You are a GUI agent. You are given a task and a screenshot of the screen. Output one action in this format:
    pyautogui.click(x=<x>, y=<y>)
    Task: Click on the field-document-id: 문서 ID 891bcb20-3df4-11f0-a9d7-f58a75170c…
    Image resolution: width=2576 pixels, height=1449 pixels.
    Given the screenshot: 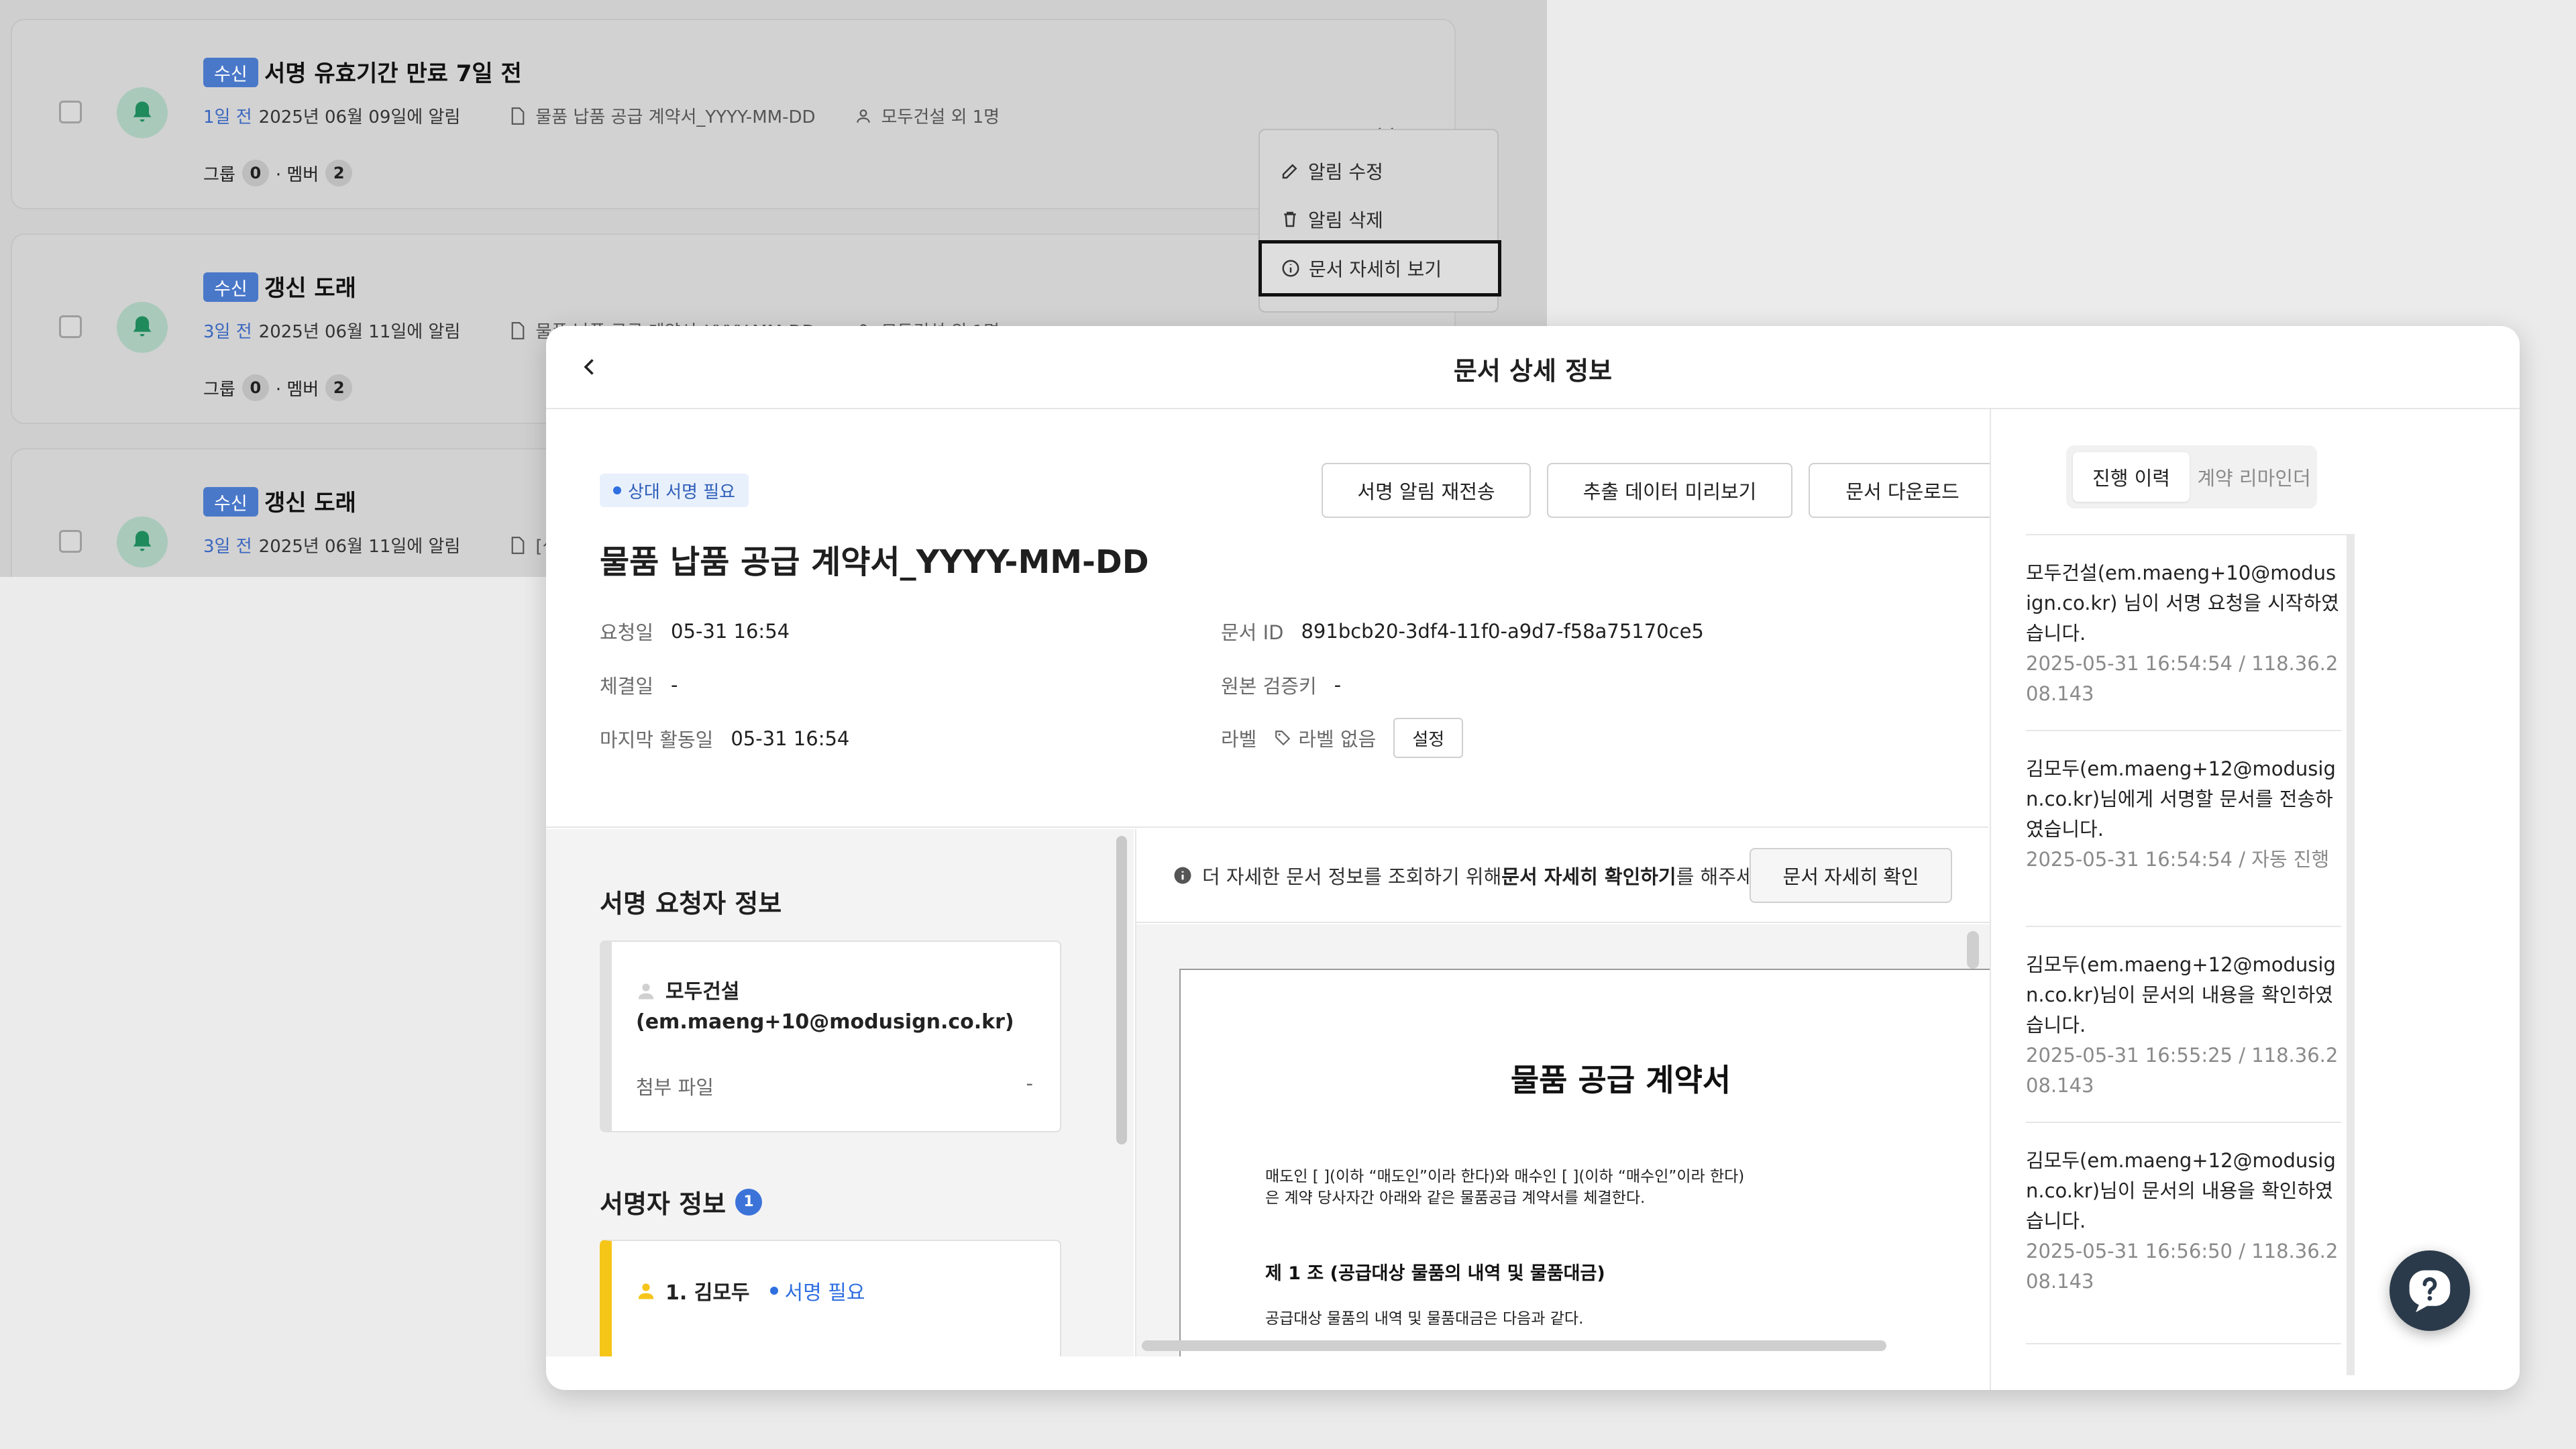 What is the action you would take?
    pyautogui.click(x=1462, y=631)
    